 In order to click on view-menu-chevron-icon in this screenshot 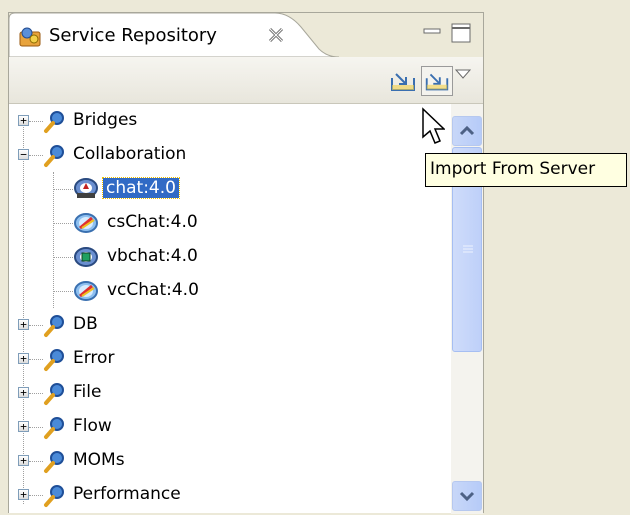, I will do `click(463, 74)`.